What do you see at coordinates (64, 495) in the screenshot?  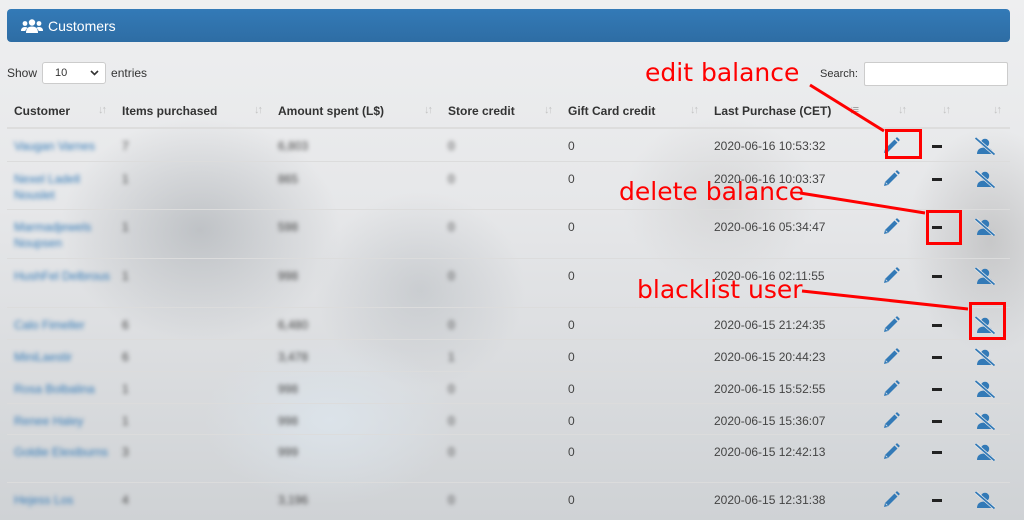 I see `customer-name-link: Hejess Los` at bounding box center [64, 495].